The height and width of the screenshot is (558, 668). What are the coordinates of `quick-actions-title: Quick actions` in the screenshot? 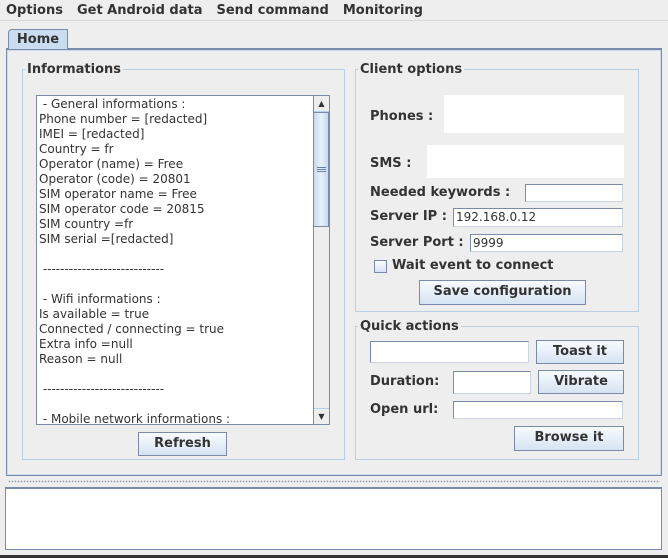 It's located at (409, 326).